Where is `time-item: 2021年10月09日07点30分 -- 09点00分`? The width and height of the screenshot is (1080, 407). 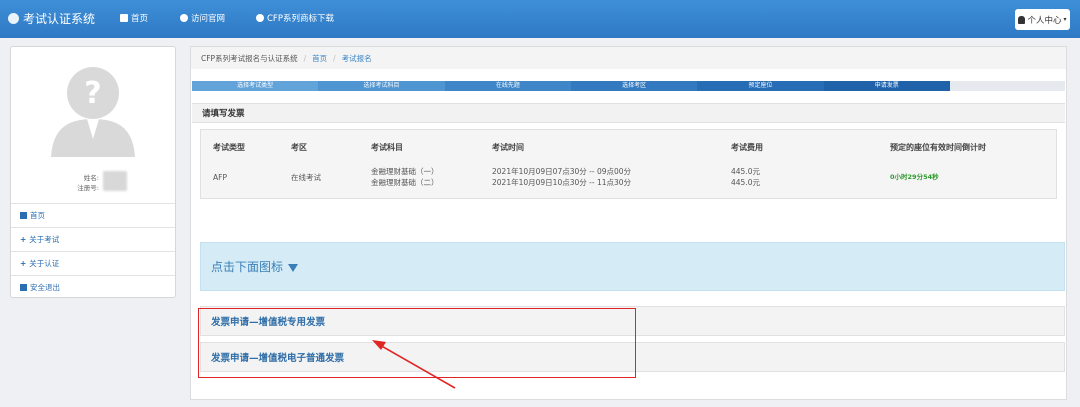
time-item: 2021年10月09日07点30分 -- 09点00分 is located at coordinates (562, 171).